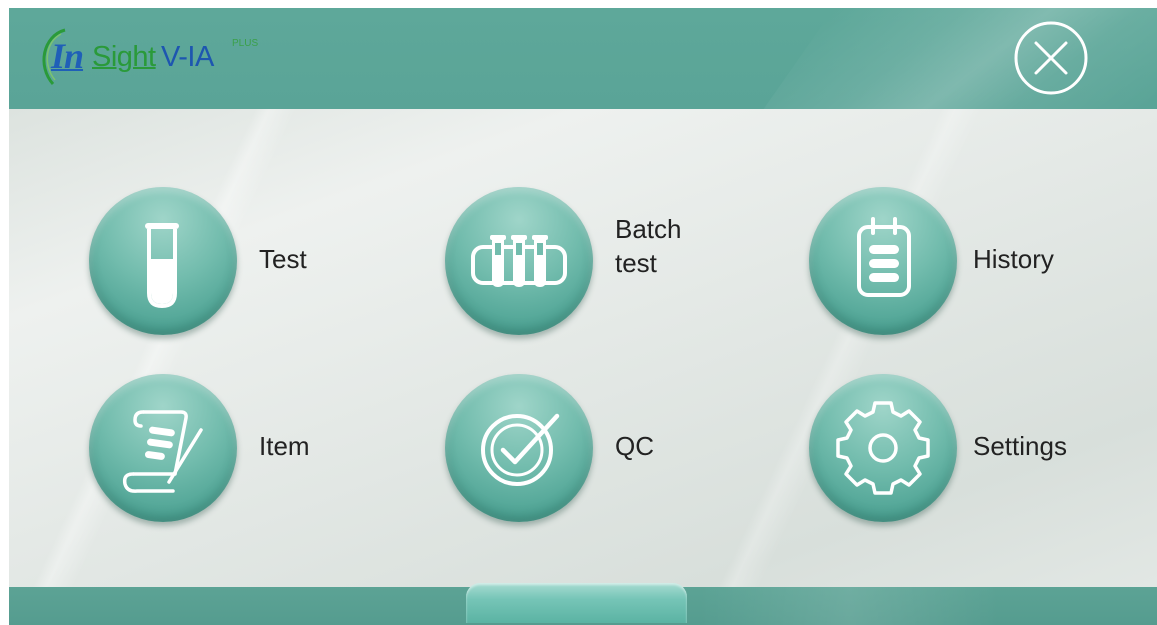 This screenshot has width=1157, height=625. I want to click on test-button: Test, so click(219, 262).